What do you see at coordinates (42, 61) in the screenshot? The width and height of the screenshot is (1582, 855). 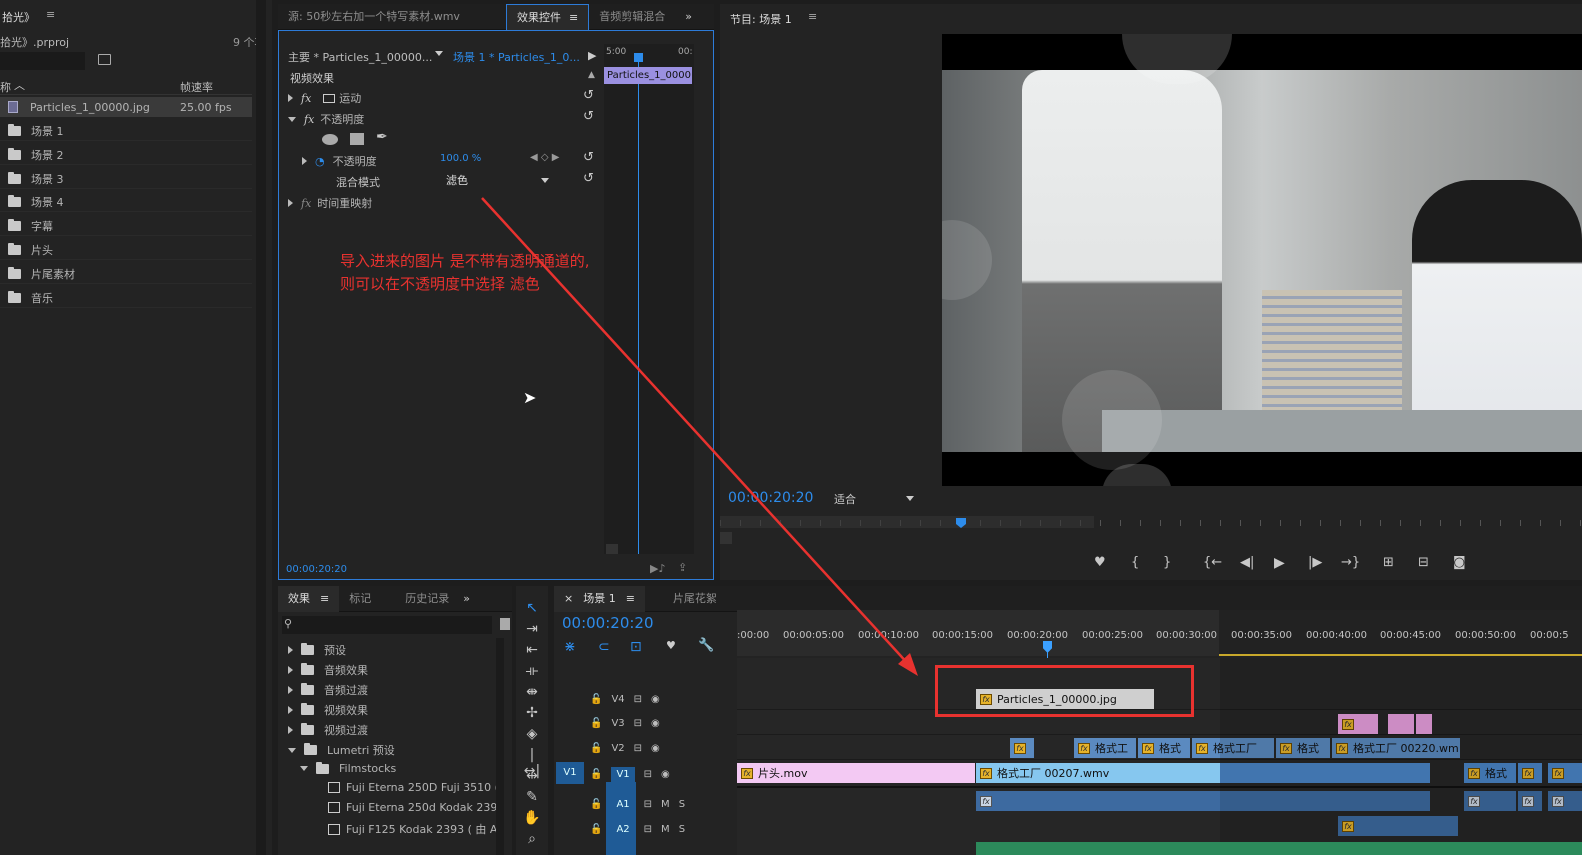 I see `project-search-input` at bounding box center [42, 61].